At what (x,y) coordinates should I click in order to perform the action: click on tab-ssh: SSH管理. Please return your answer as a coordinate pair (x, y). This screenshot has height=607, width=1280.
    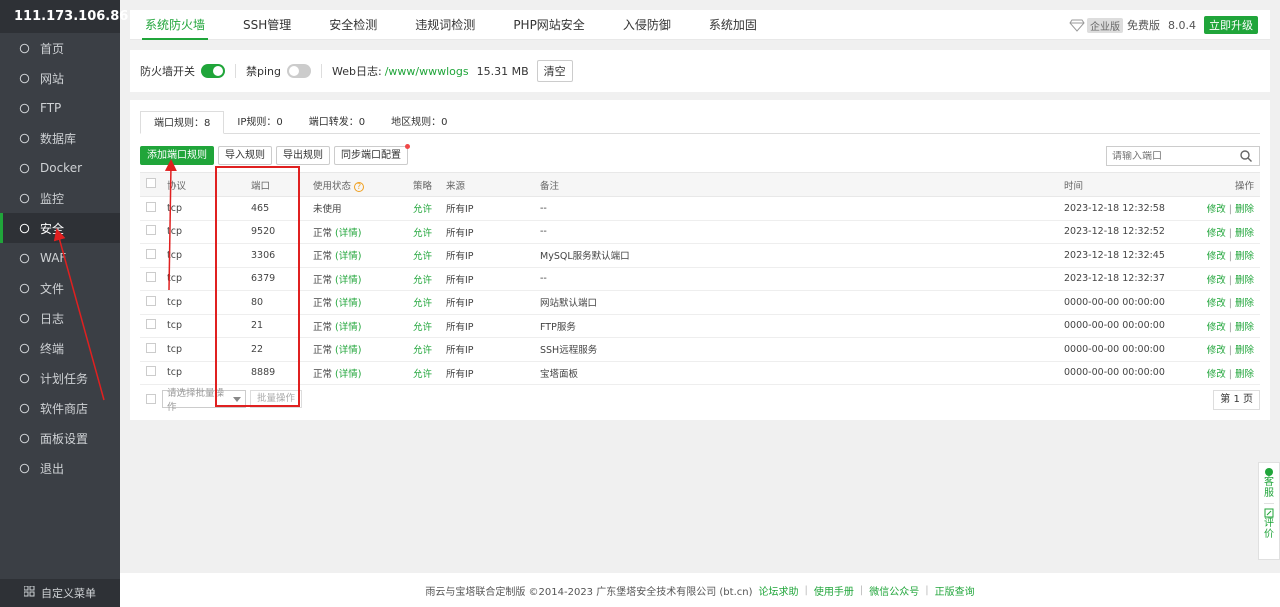
    Looking at the image, I should click on (267, 25).